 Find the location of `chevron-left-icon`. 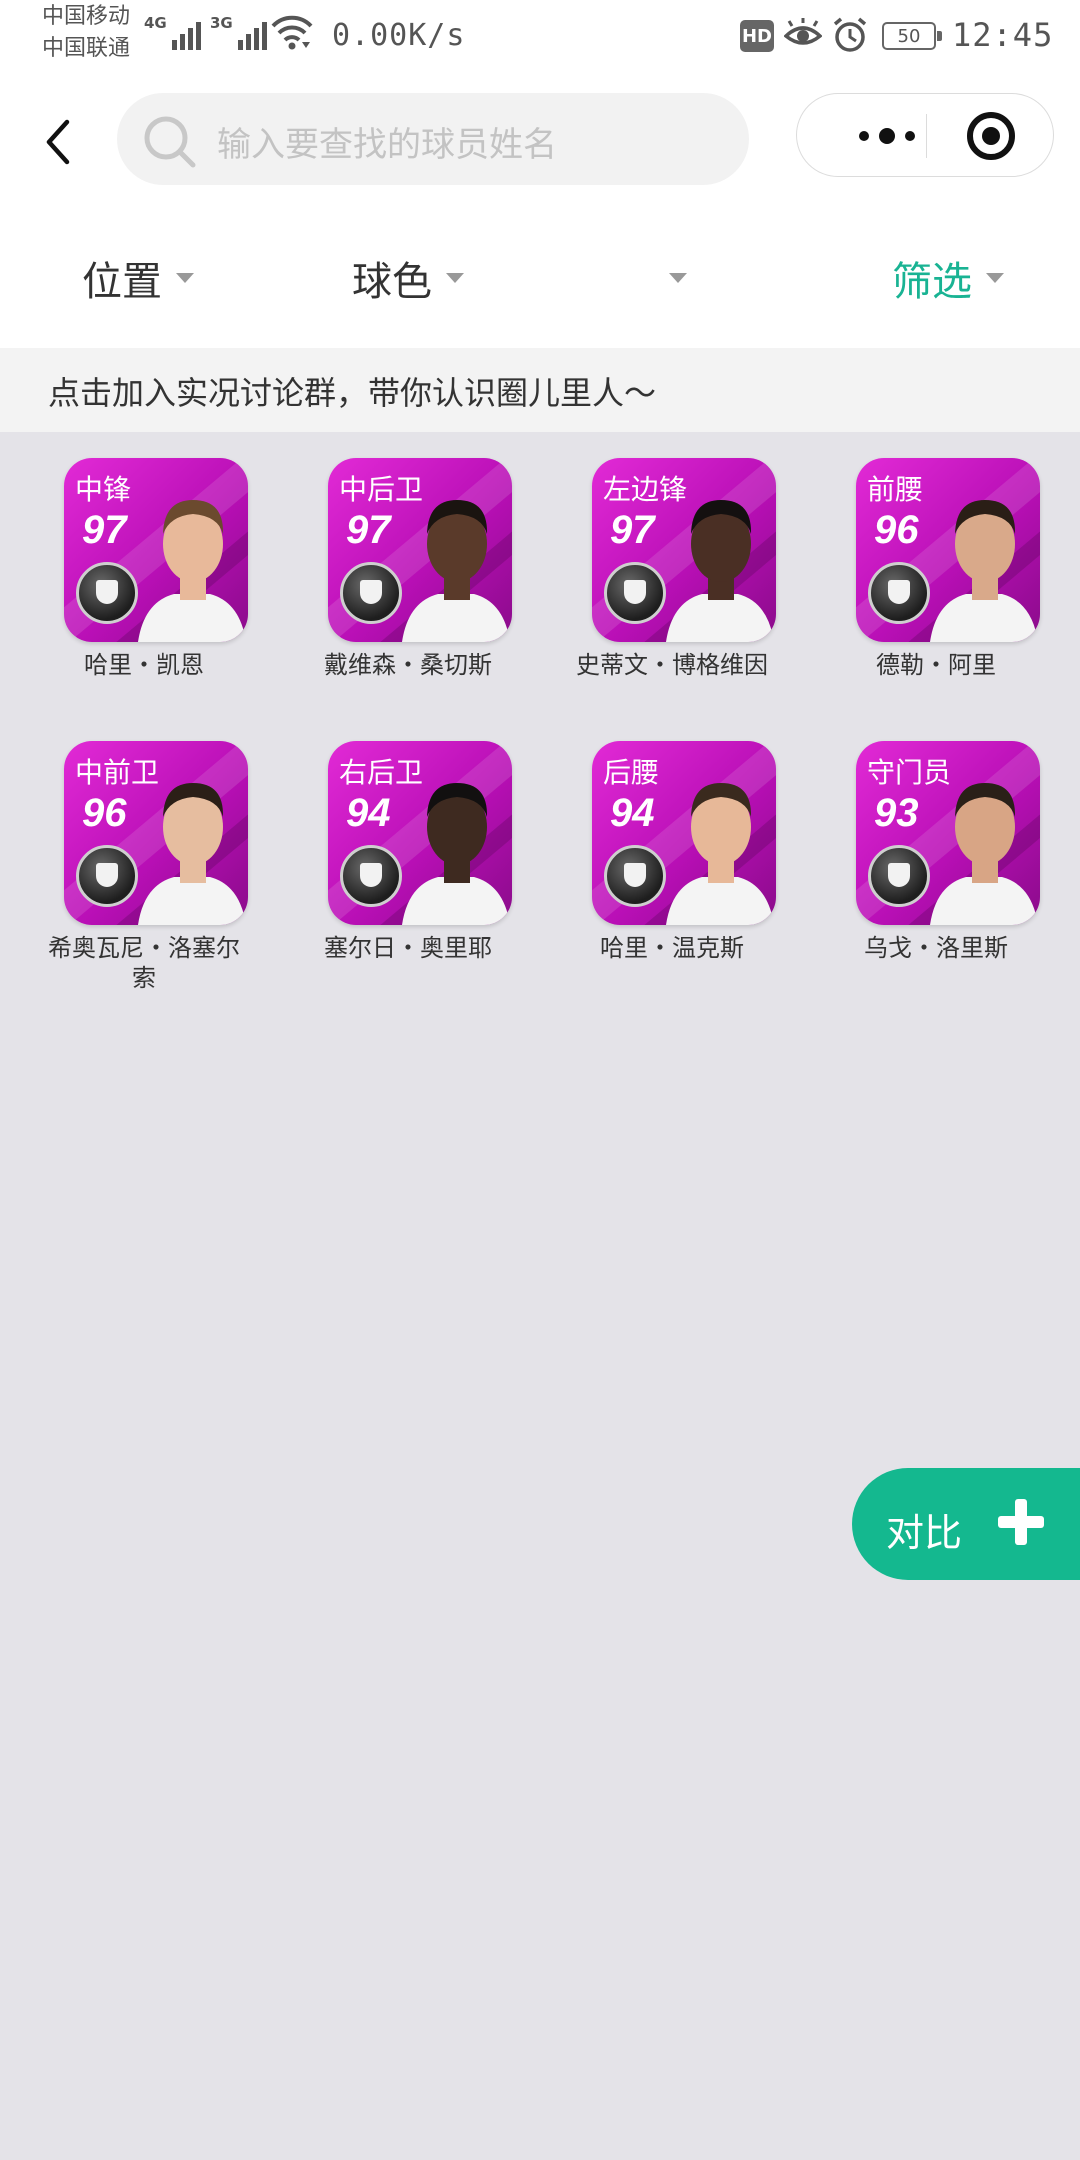

chevron-left-icon is located at coordinates (58, 142).